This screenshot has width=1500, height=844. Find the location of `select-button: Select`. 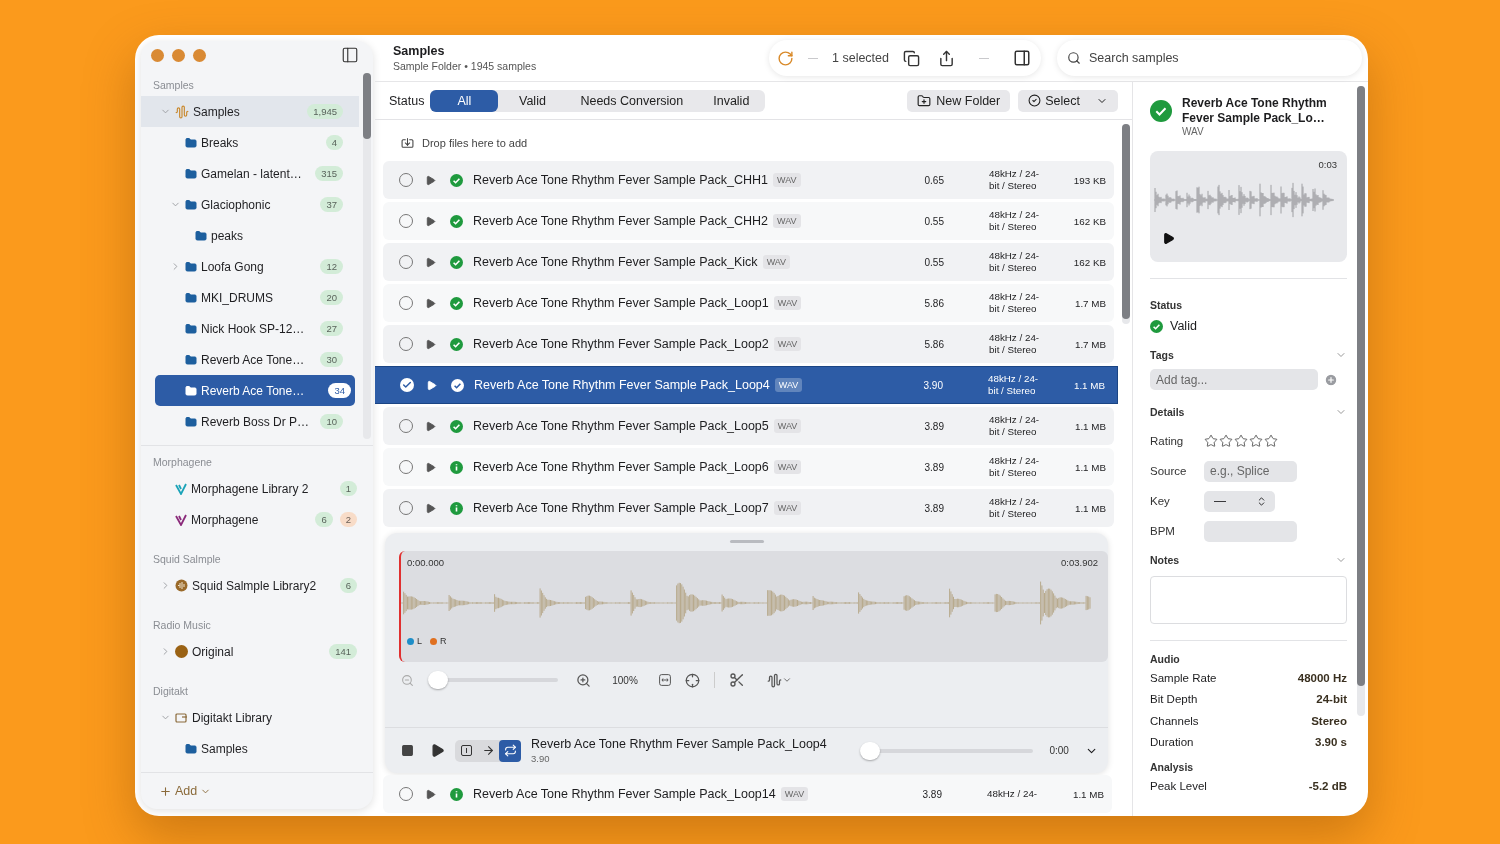

select-button: Select is located at coordinates (1068, 100).